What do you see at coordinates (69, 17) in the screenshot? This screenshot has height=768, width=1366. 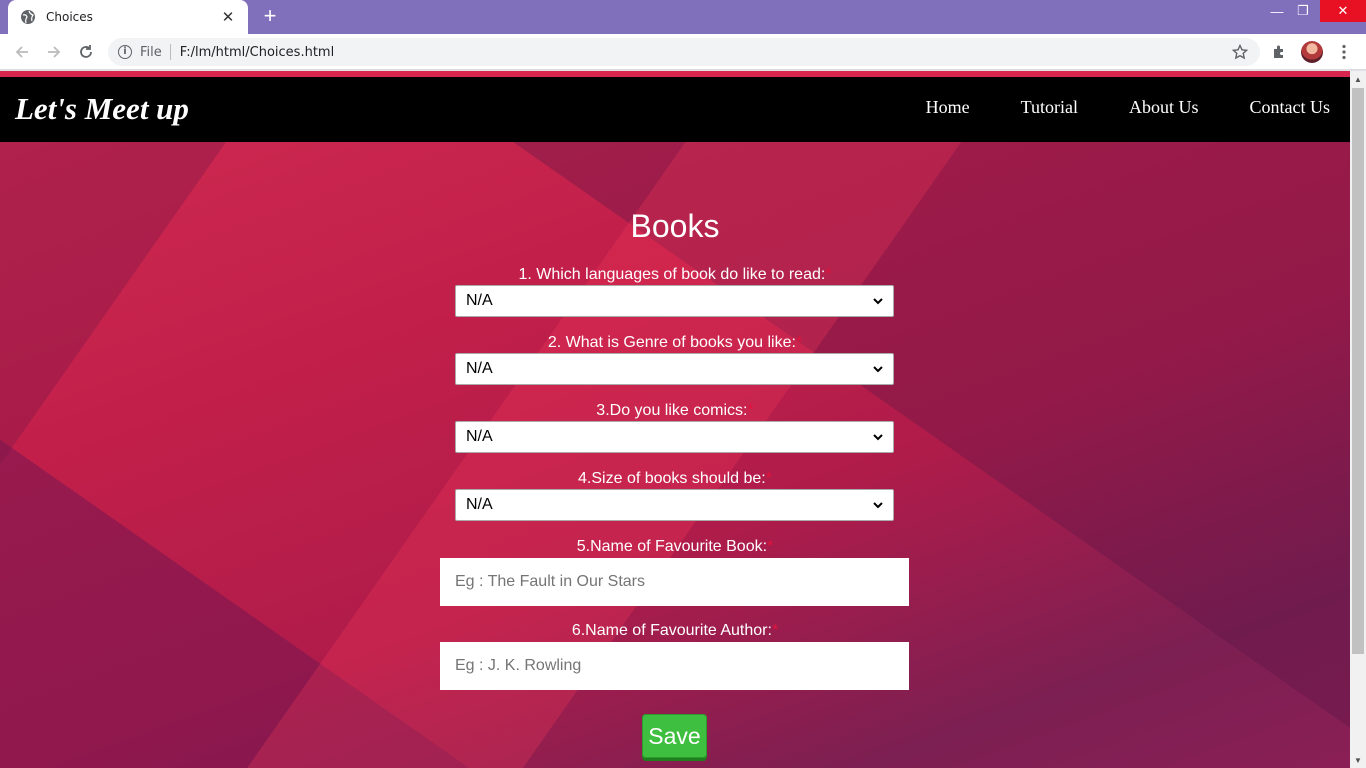 I see `tab-title: Choices` at bounding box center [69, 17].